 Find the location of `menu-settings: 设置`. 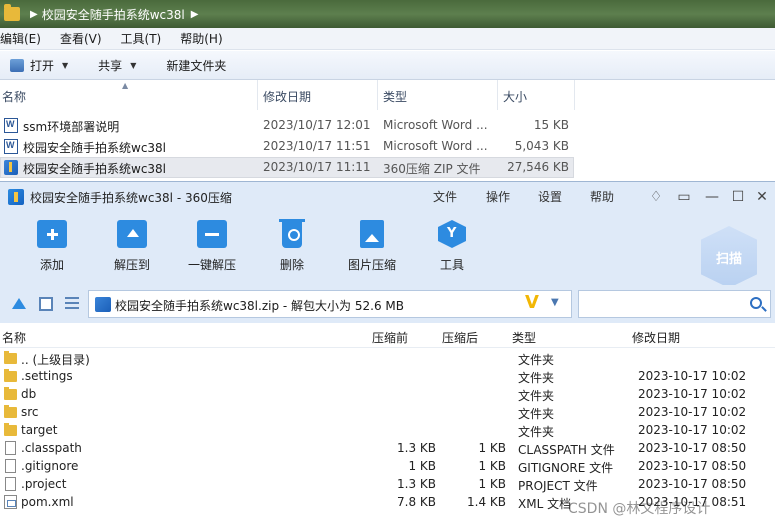

menu-settings: 设置 is located at coordinates (550, 196).